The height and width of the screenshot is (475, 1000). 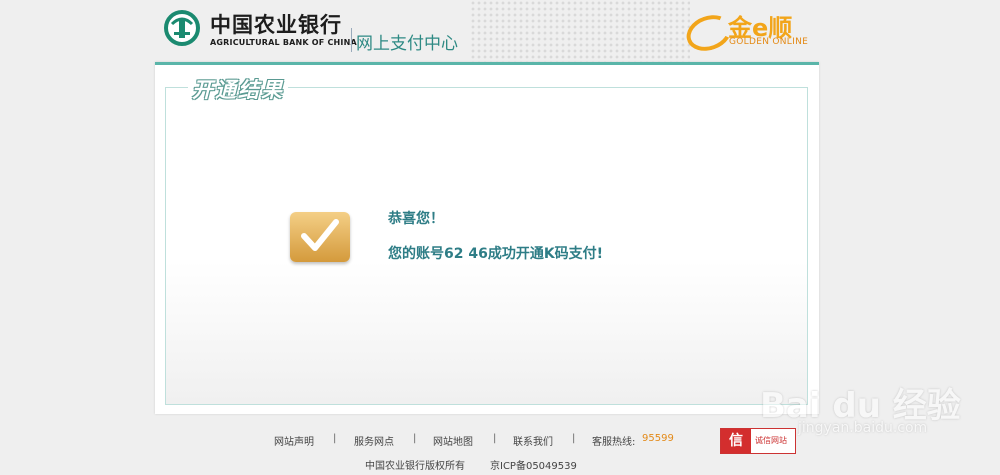 I want to click on panel-title: 开通结果, so click(x=238, y=89).